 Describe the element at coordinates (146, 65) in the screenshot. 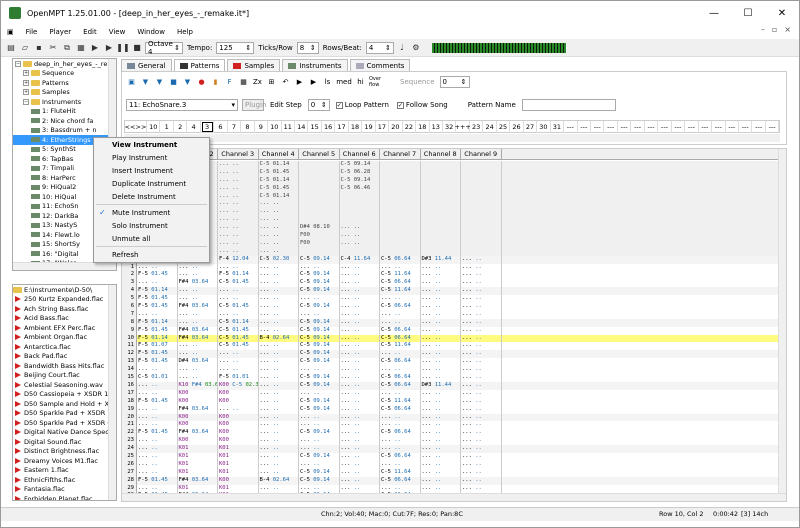

I see `tab-general: General` at that location.